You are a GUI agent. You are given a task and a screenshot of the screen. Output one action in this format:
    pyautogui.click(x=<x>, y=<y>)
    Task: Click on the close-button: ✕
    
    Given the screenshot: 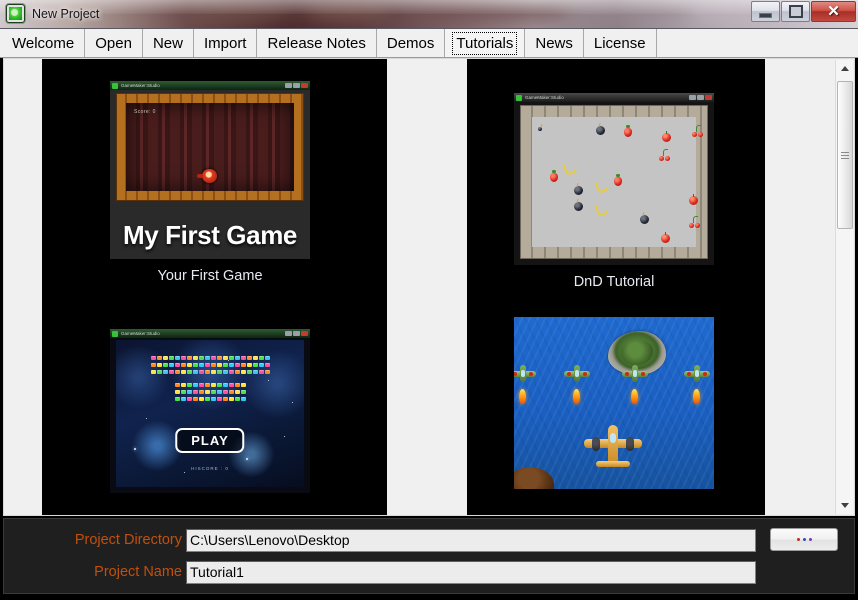 What is the action you would take?
    pyautogui.click(x=833, y=11)
    